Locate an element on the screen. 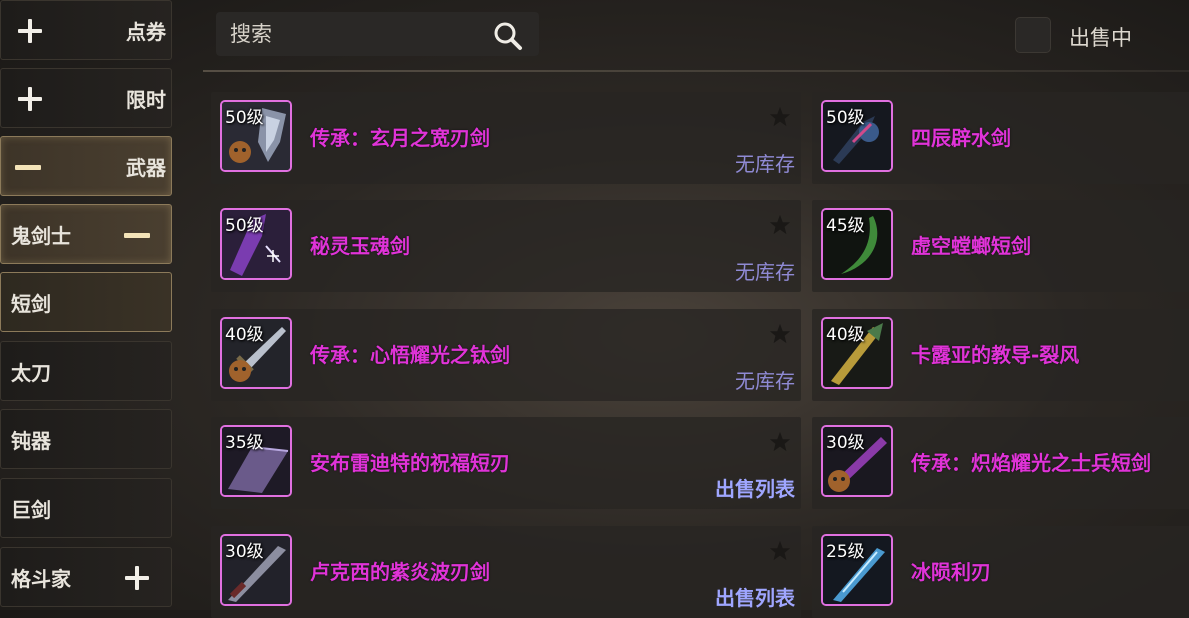  on-sale-label: 出售中 is located at coordinates (1100, 38).